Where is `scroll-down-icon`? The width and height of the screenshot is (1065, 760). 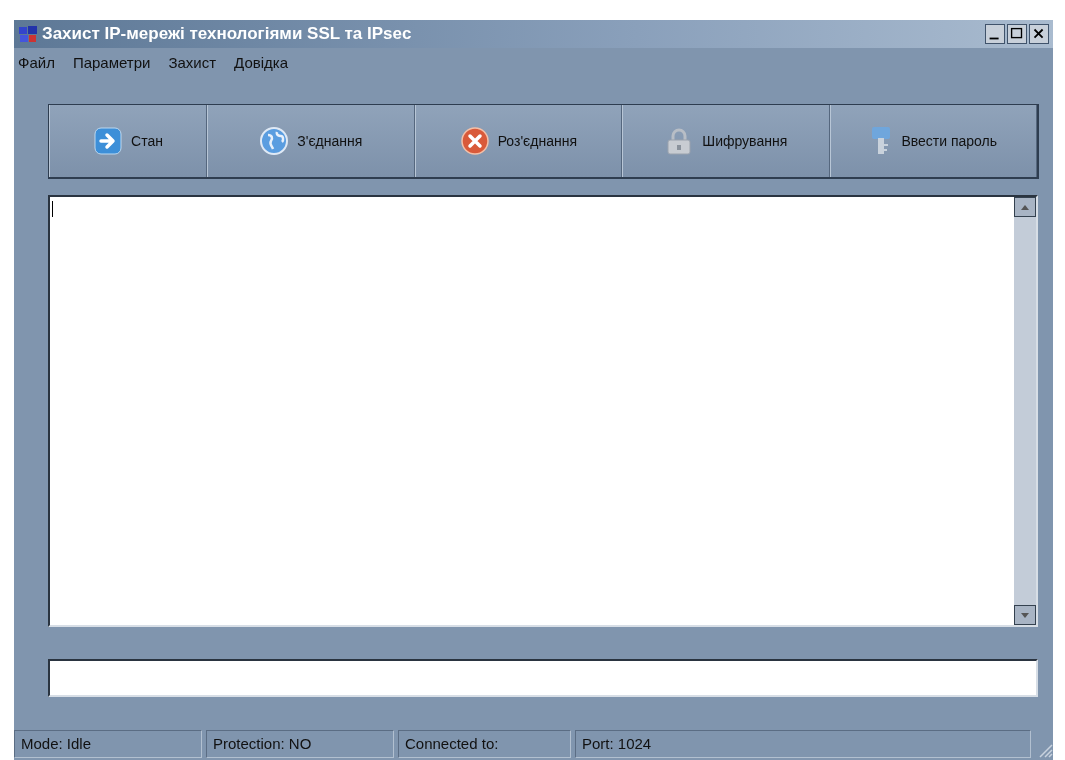
scroll-down-icon is located at coordinates (1025, 615).